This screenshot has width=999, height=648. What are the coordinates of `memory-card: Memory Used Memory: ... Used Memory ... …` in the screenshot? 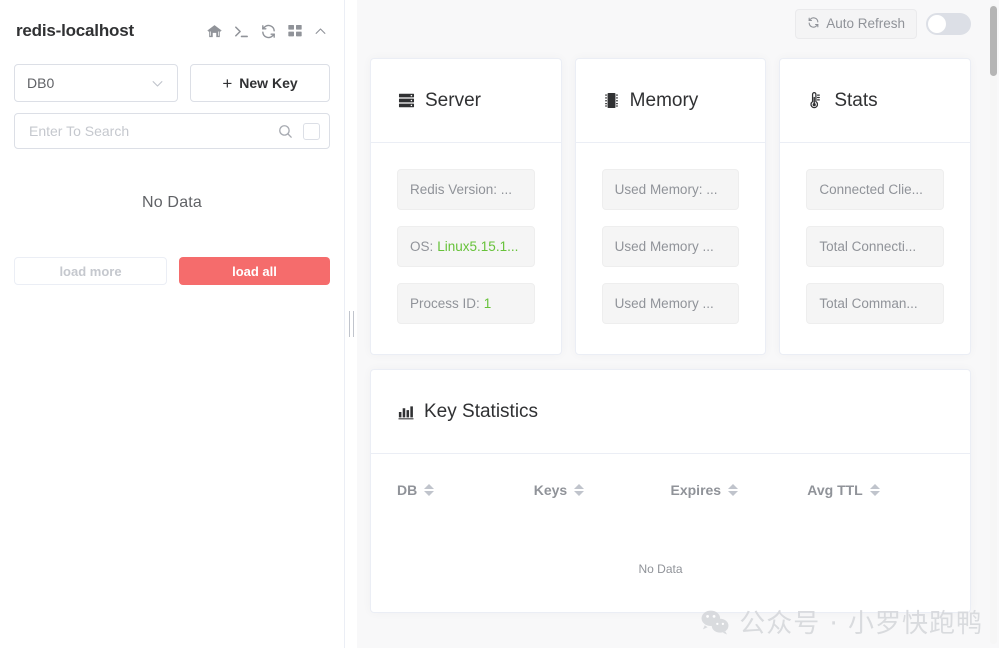 It's located at (670, 206).